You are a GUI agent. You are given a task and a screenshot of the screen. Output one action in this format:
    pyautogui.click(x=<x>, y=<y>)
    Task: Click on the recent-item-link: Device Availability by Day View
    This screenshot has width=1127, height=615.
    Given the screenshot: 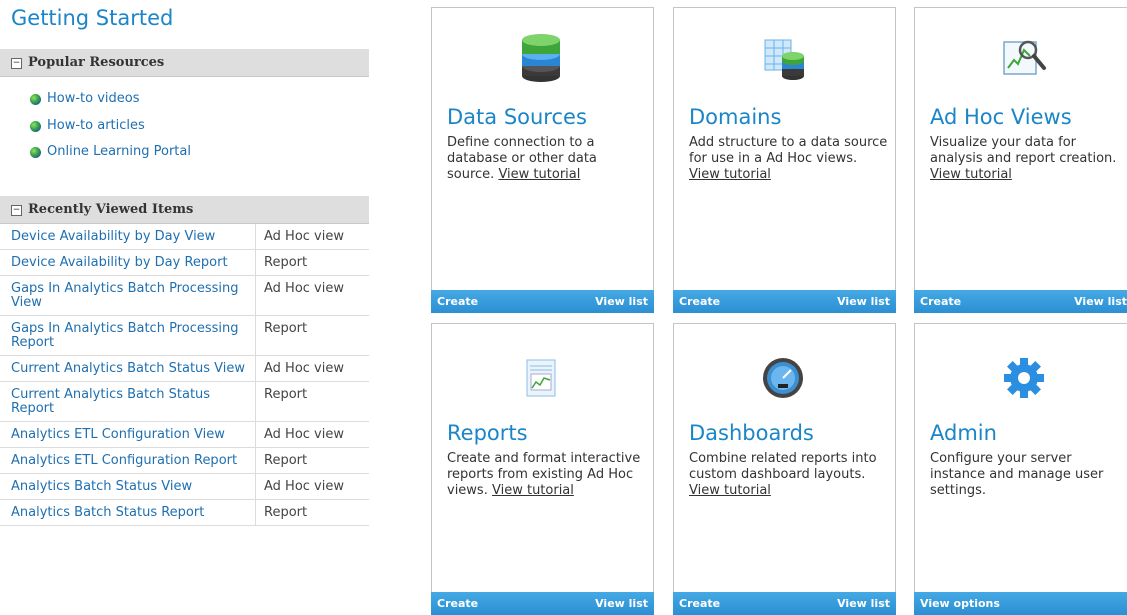 What is the action you would take?
    pyautogui.click(x=128, y=237)
    